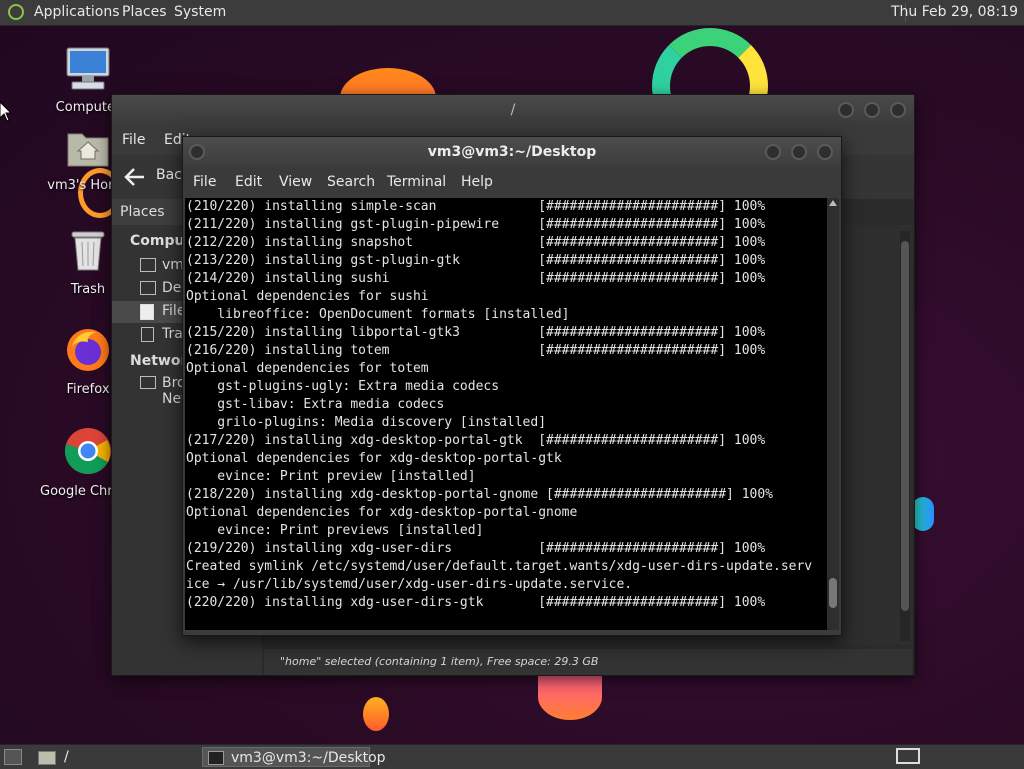  I want to click on terminal-line: gst-plugins-ugly: Extra media codecs, so click(343, 386).